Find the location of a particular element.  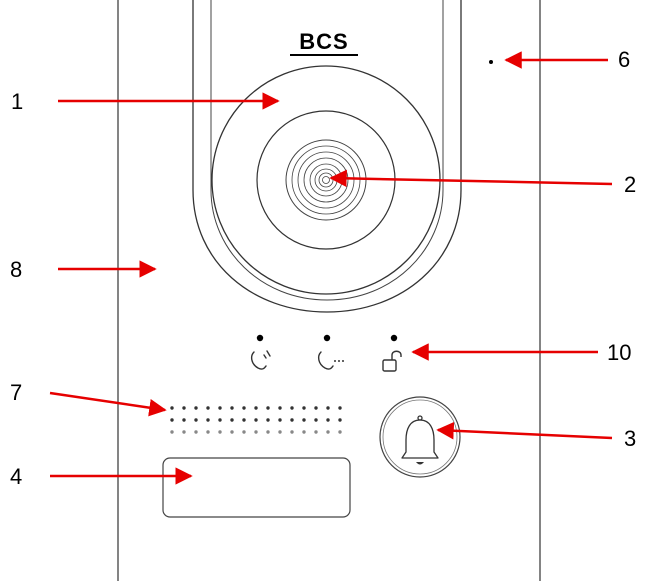

status-indicators is located at coordinates (326, 353).